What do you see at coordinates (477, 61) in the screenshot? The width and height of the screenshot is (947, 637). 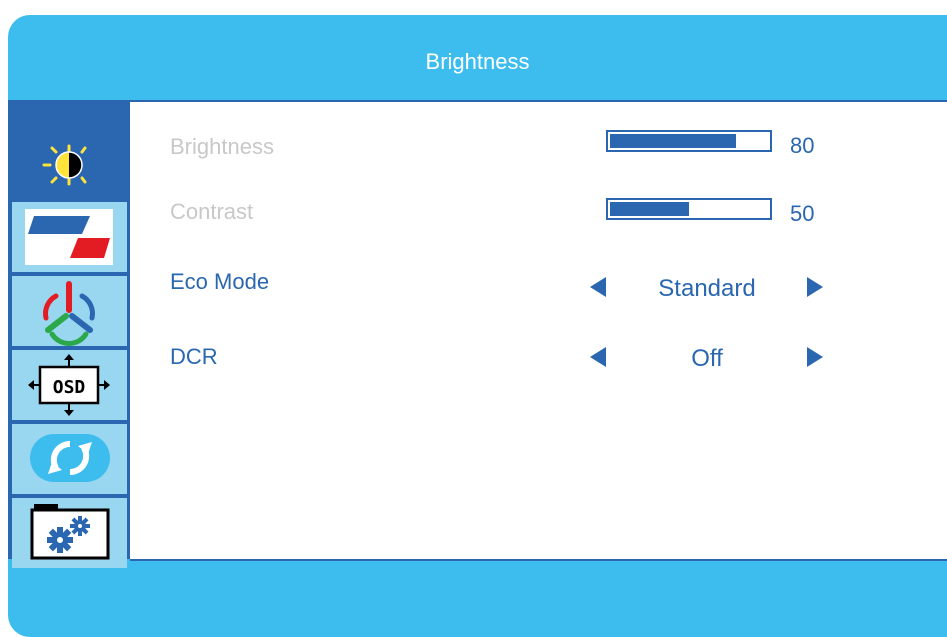 I see `osd-title: Brightness` at bounding box center [477, 61].